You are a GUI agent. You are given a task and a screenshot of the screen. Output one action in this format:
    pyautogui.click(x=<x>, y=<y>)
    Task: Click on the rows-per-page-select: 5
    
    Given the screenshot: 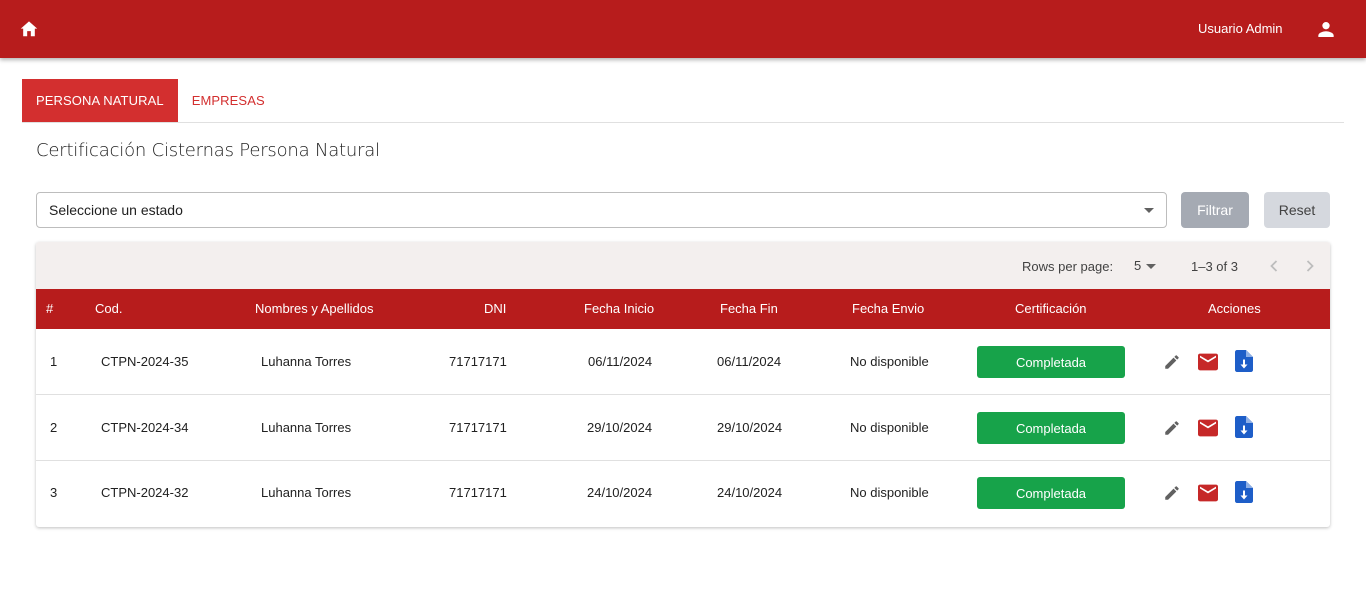 What is the action you would take?
    pyautogui.click(x=1137, y=265)
    